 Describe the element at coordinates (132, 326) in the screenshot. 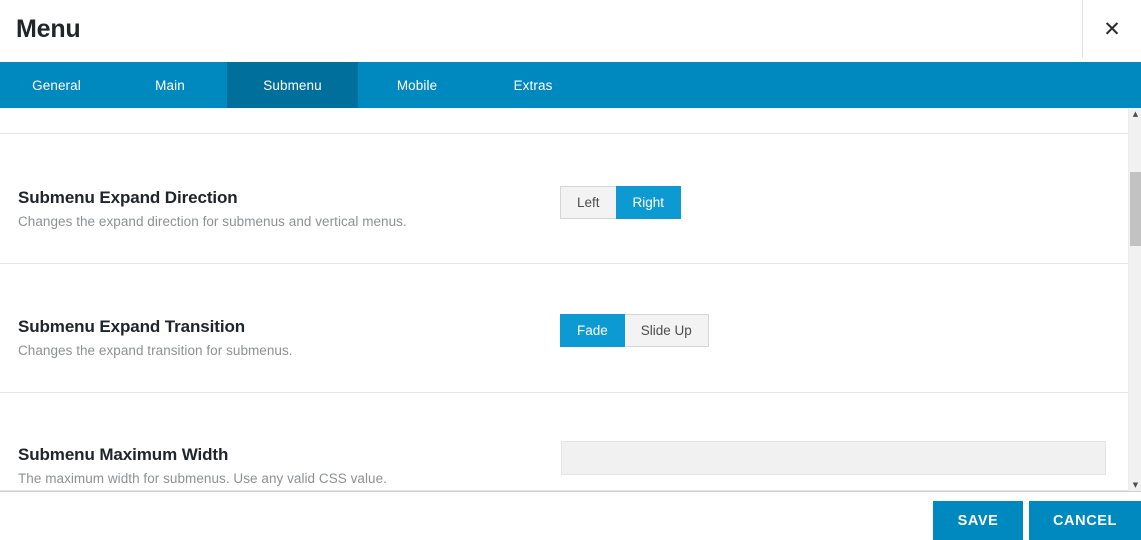

I see `setting-label: Submenu Expand Transition` at that location.